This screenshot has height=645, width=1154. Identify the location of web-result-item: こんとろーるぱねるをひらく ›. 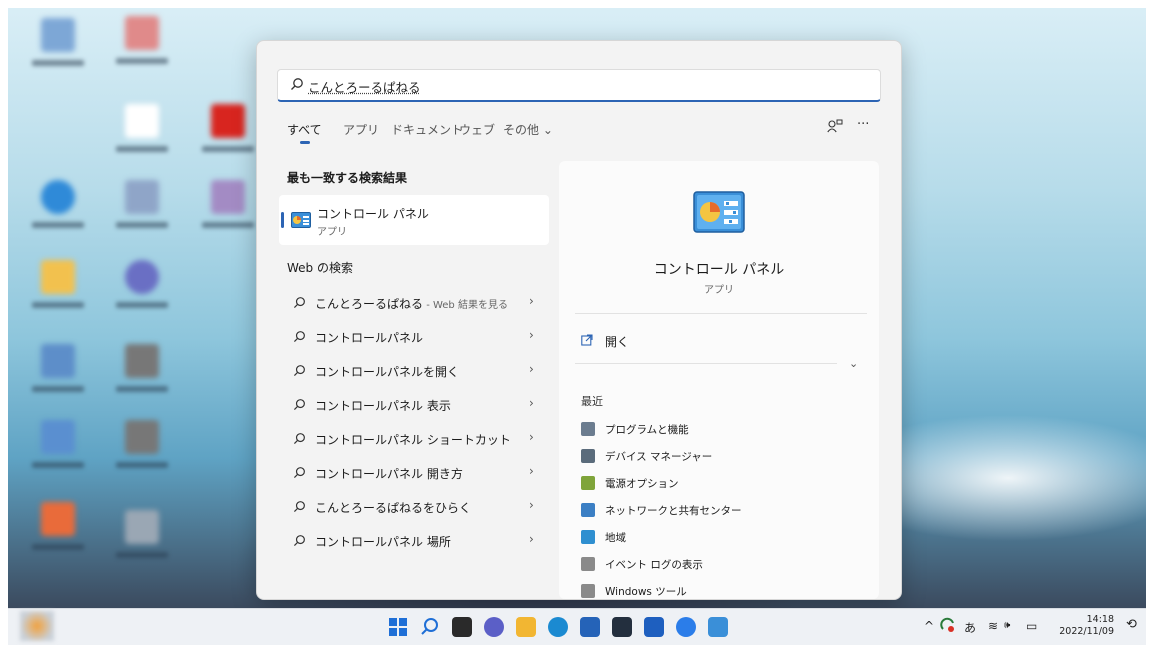
(414, 507).